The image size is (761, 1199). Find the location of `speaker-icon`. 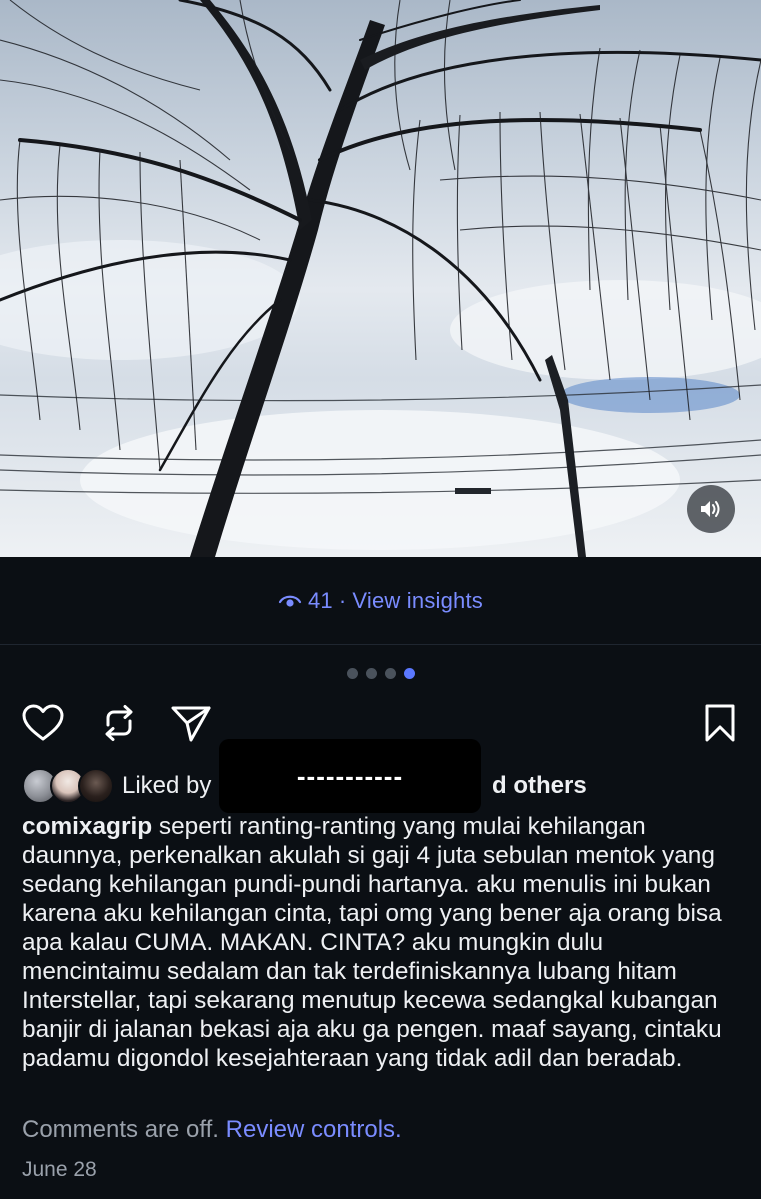

speaker-icon is located at coordinates (710, 509).